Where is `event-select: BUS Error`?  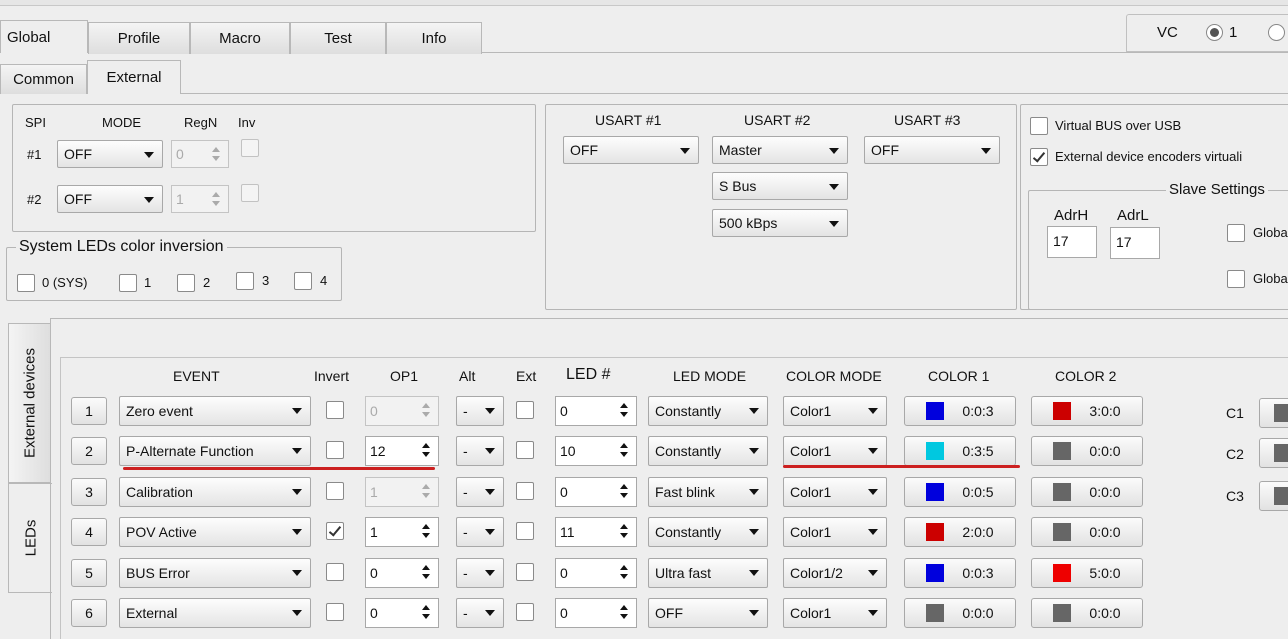
event-select: BUS Error is located at coordinates (215, 573).